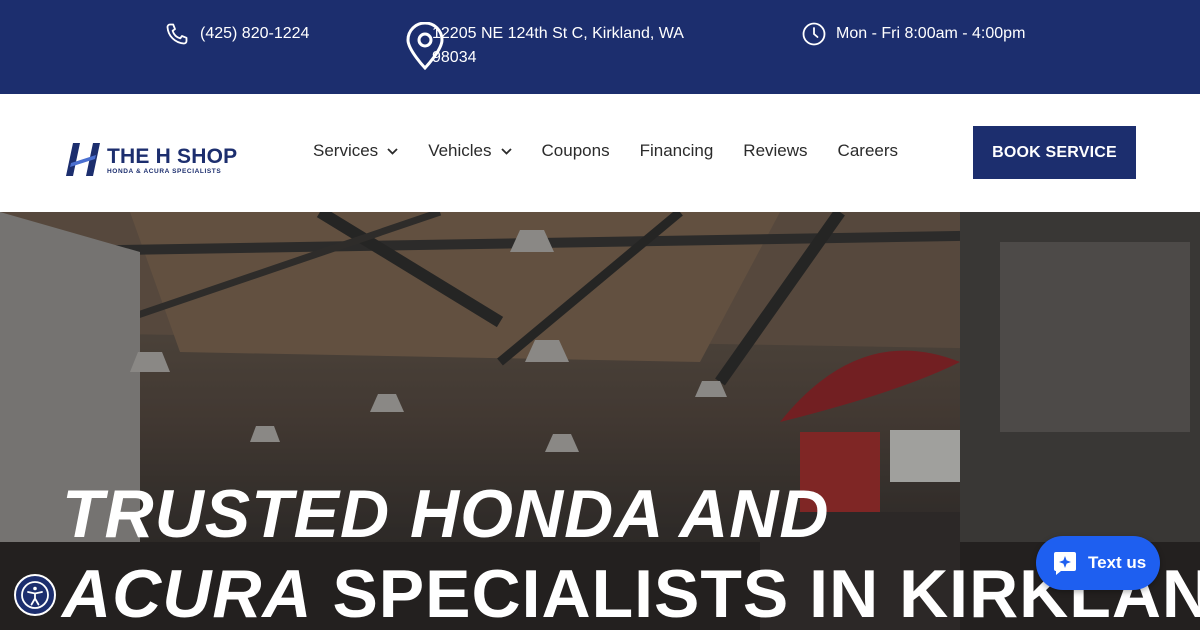 This screenshot has height=630, width=1200. I want to click on phone-contact: (425) 820-1224, so click(237, 34).